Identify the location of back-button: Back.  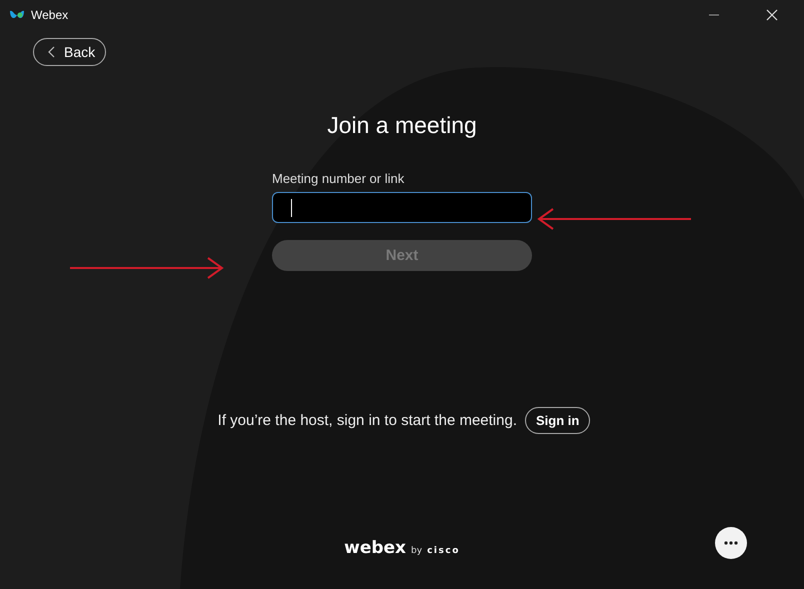
(69, 52).